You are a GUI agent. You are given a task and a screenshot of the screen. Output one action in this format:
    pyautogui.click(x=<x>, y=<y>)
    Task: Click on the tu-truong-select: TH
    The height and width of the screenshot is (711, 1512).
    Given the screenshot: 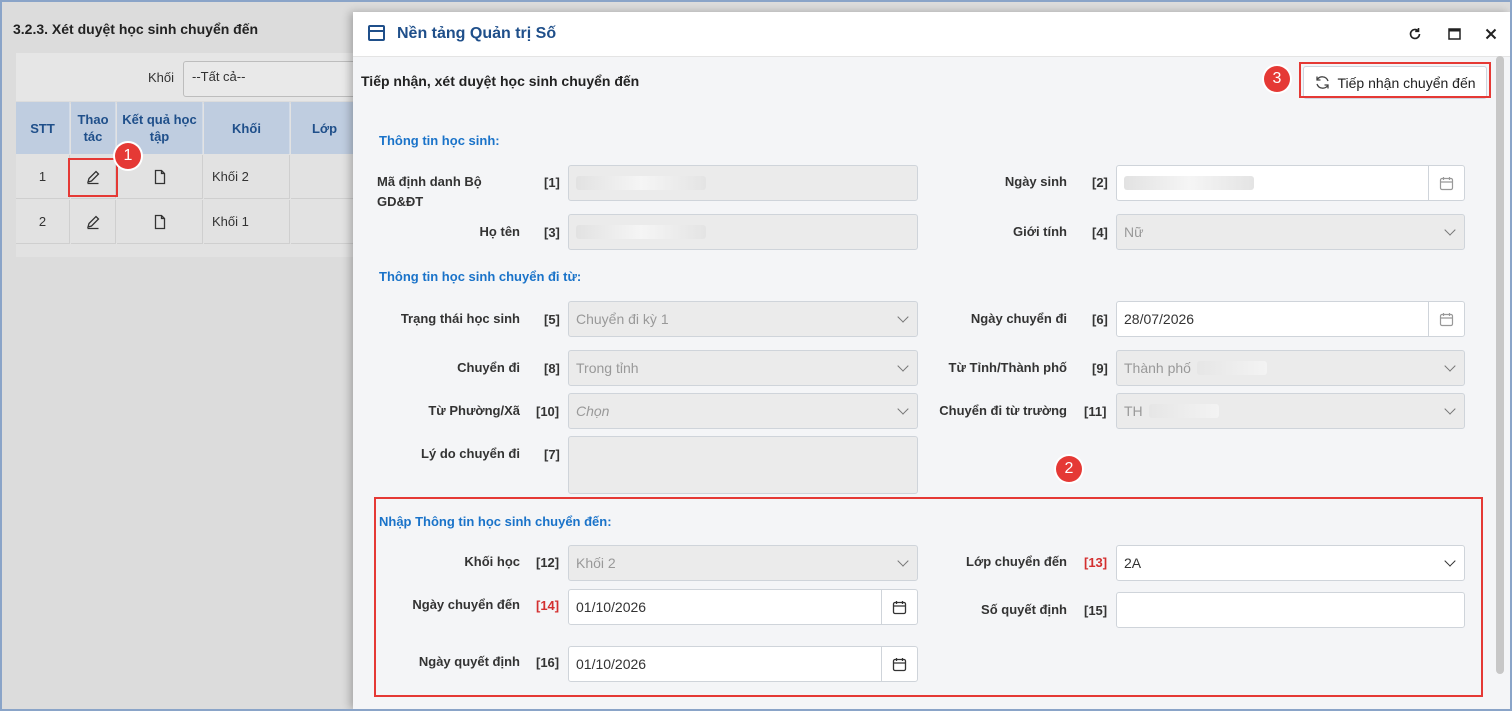 What is the action you would take?
    pyautogui.click(x=1290, y=411)
    